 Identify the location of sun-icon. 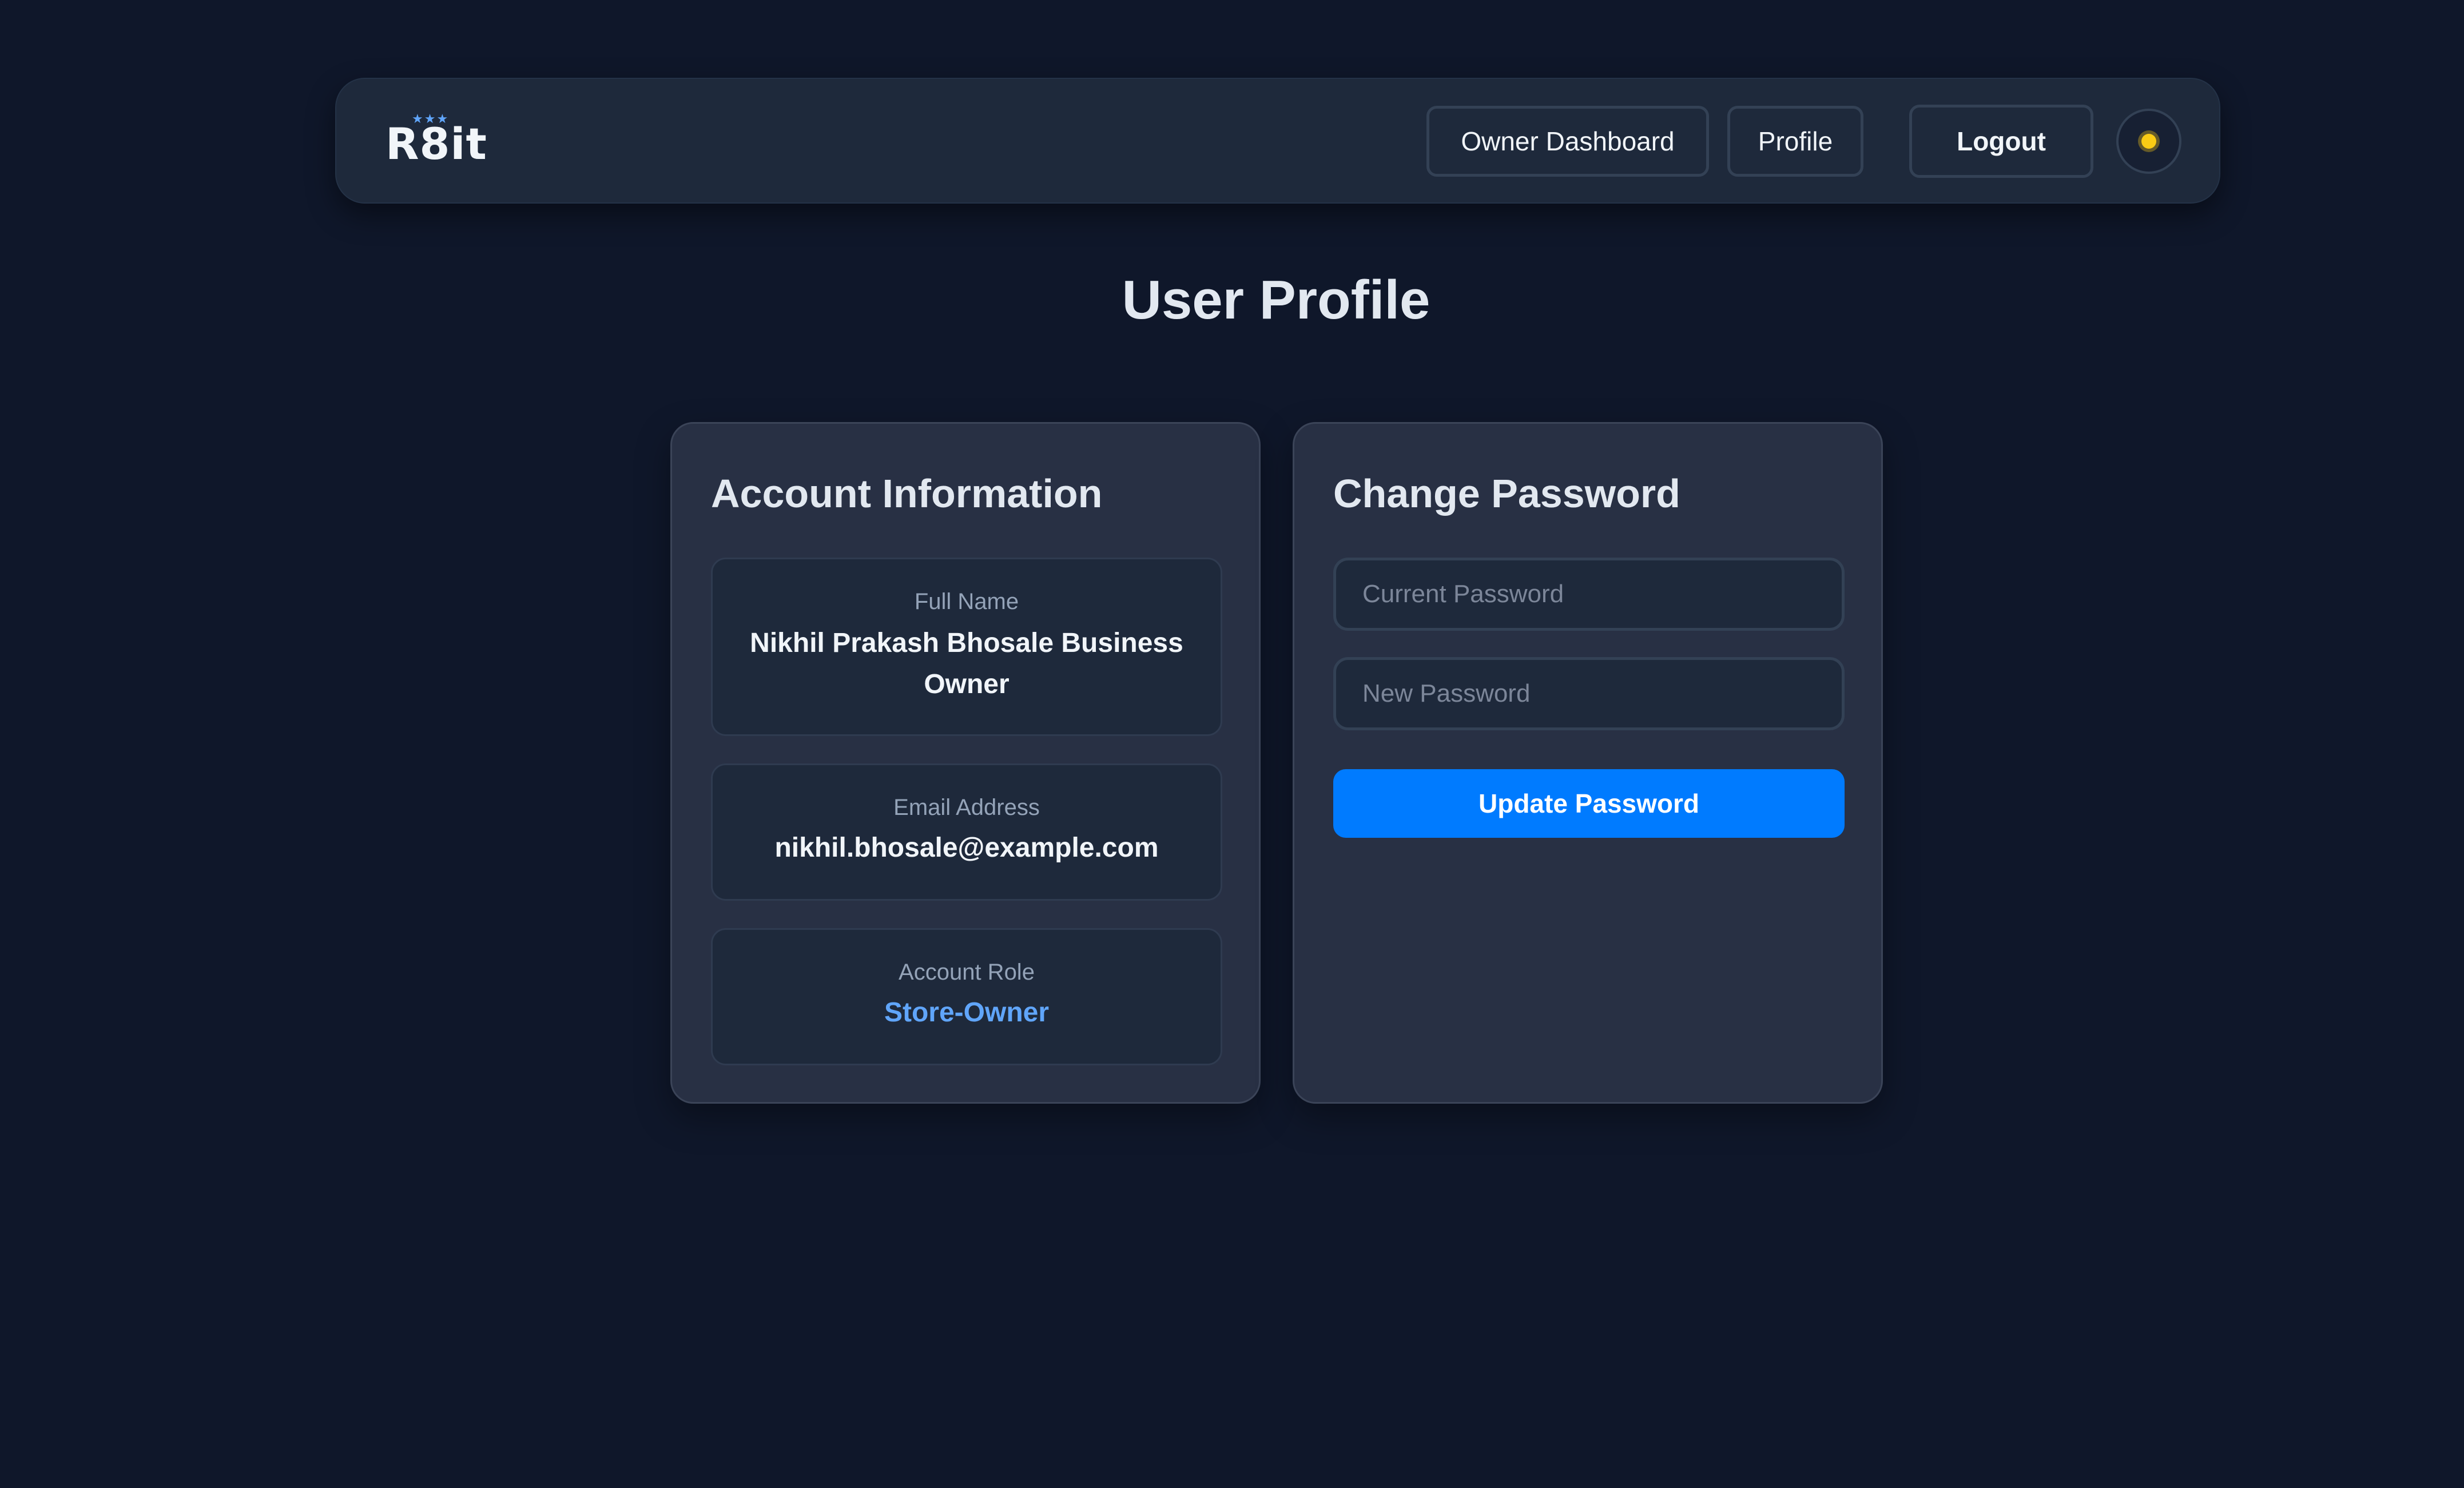
(2148, 141).